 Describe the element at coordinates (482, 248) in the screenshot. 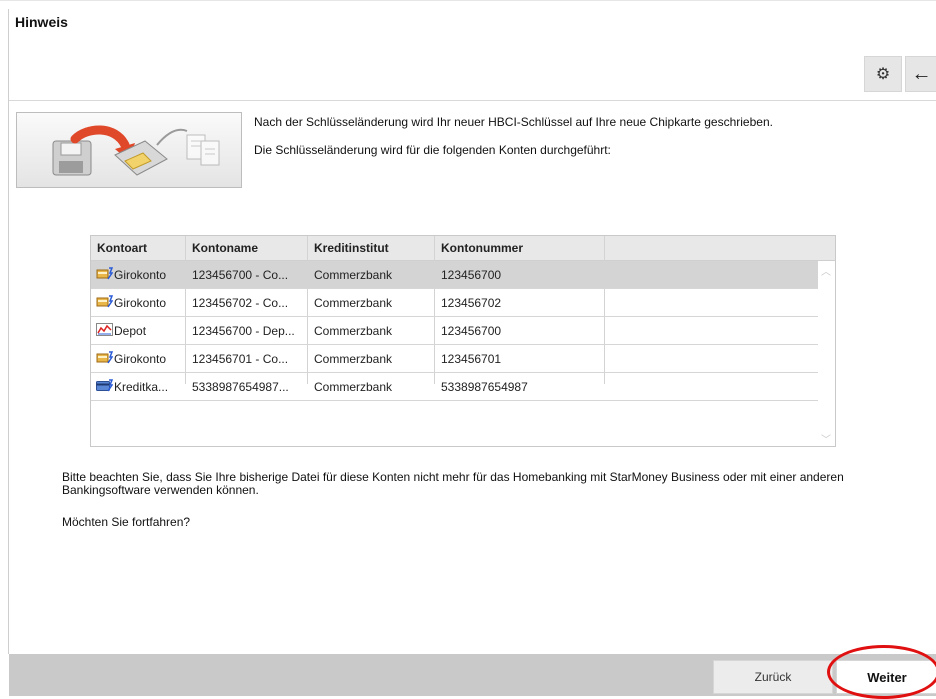

I see `column-header-kontonummer: Kontonummer` at that location.